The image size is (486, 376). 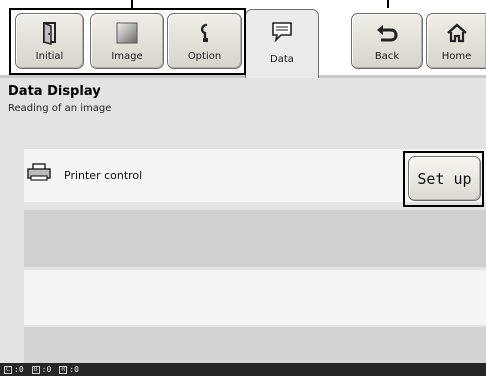 I want to click on tab-option: Option, so click(x=204, y=41).